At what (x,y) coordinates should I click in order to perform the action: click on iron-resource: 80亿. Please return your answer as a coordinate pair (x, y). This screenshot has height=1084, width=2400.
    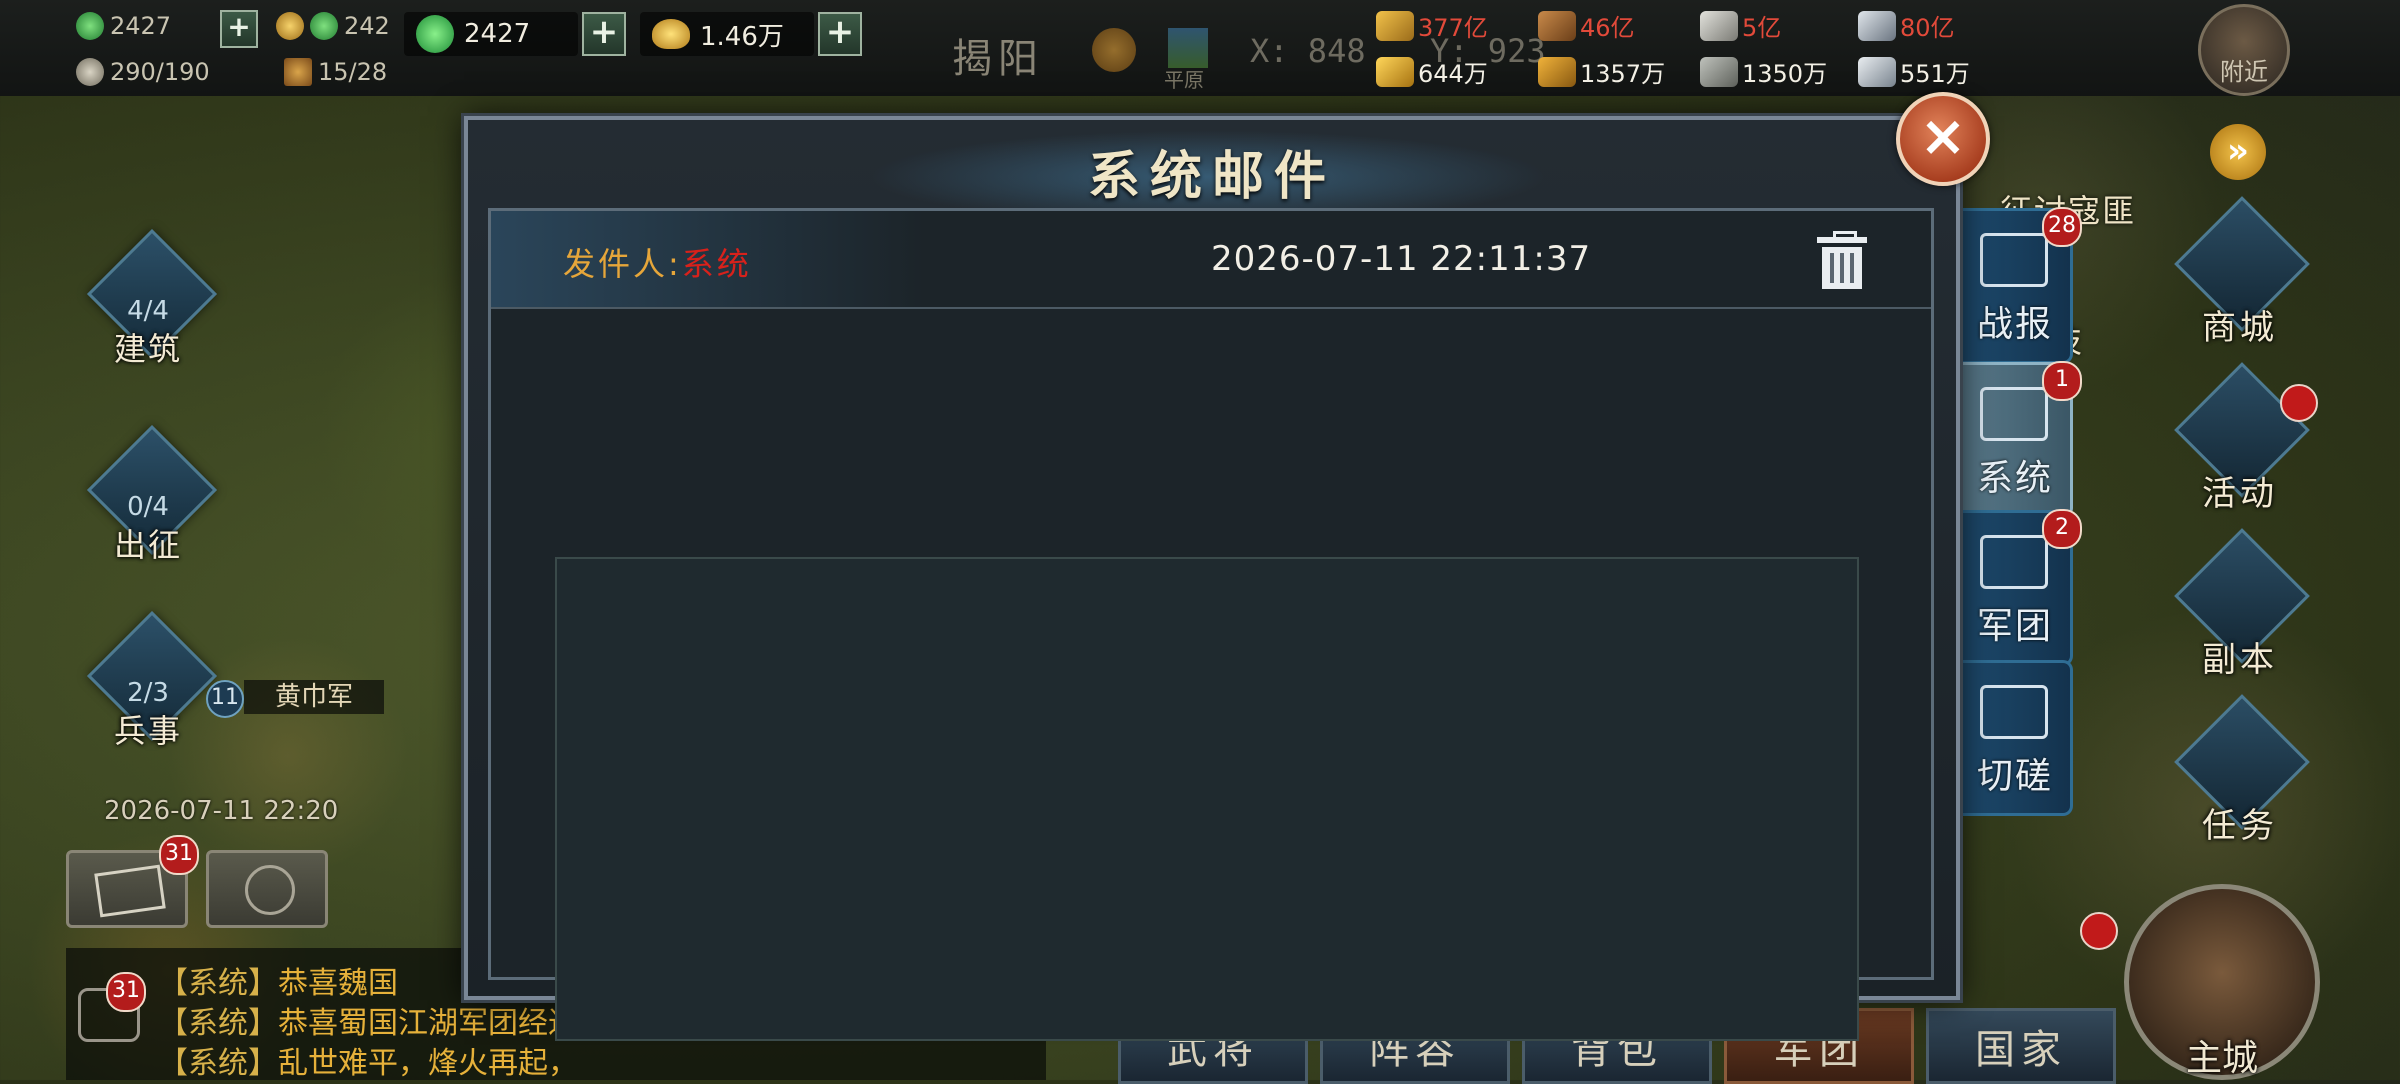
    Looking at the image, I should click on (1906, 25).